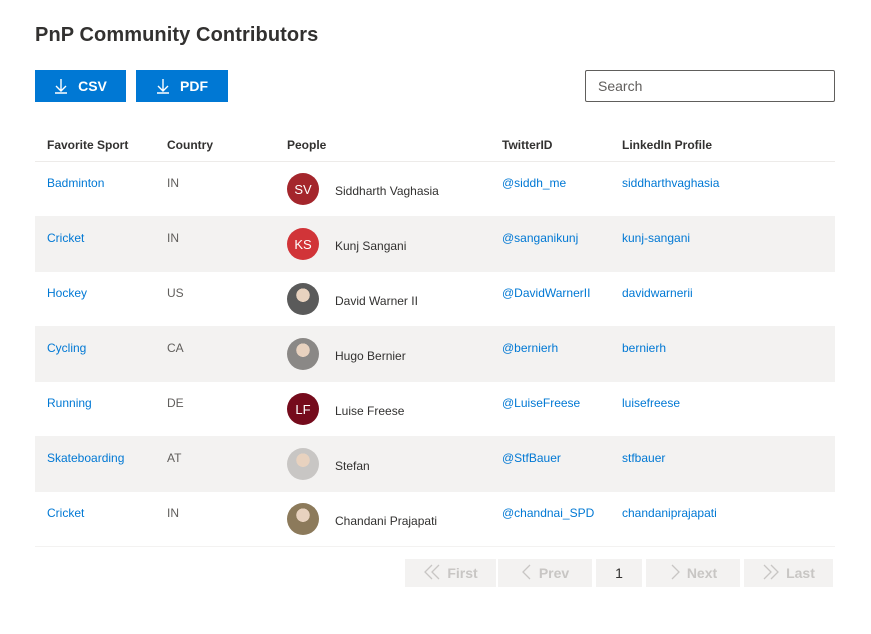  Describe the element at coordinates (550, 189) in the screenshot. I see `twitter-link: @siddh_me` at that location.